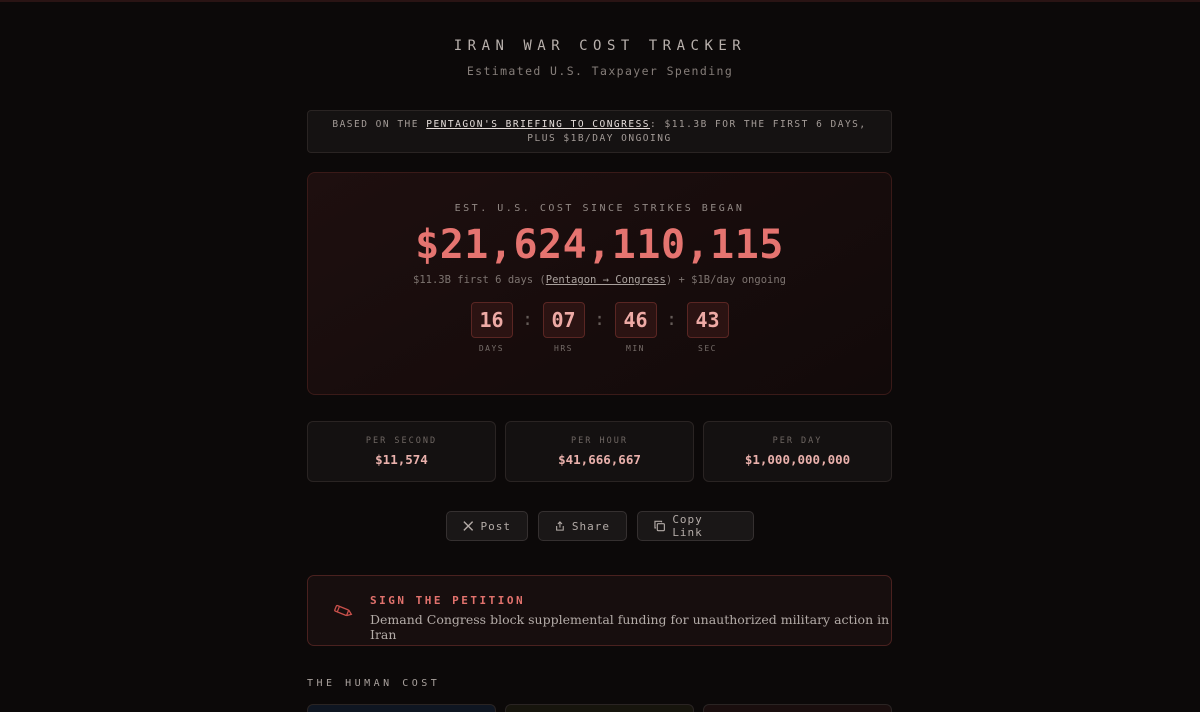 The image size is (1200, 712). I want to click on human-cost-heading: THE HUMAN COST, so click(374, 683).